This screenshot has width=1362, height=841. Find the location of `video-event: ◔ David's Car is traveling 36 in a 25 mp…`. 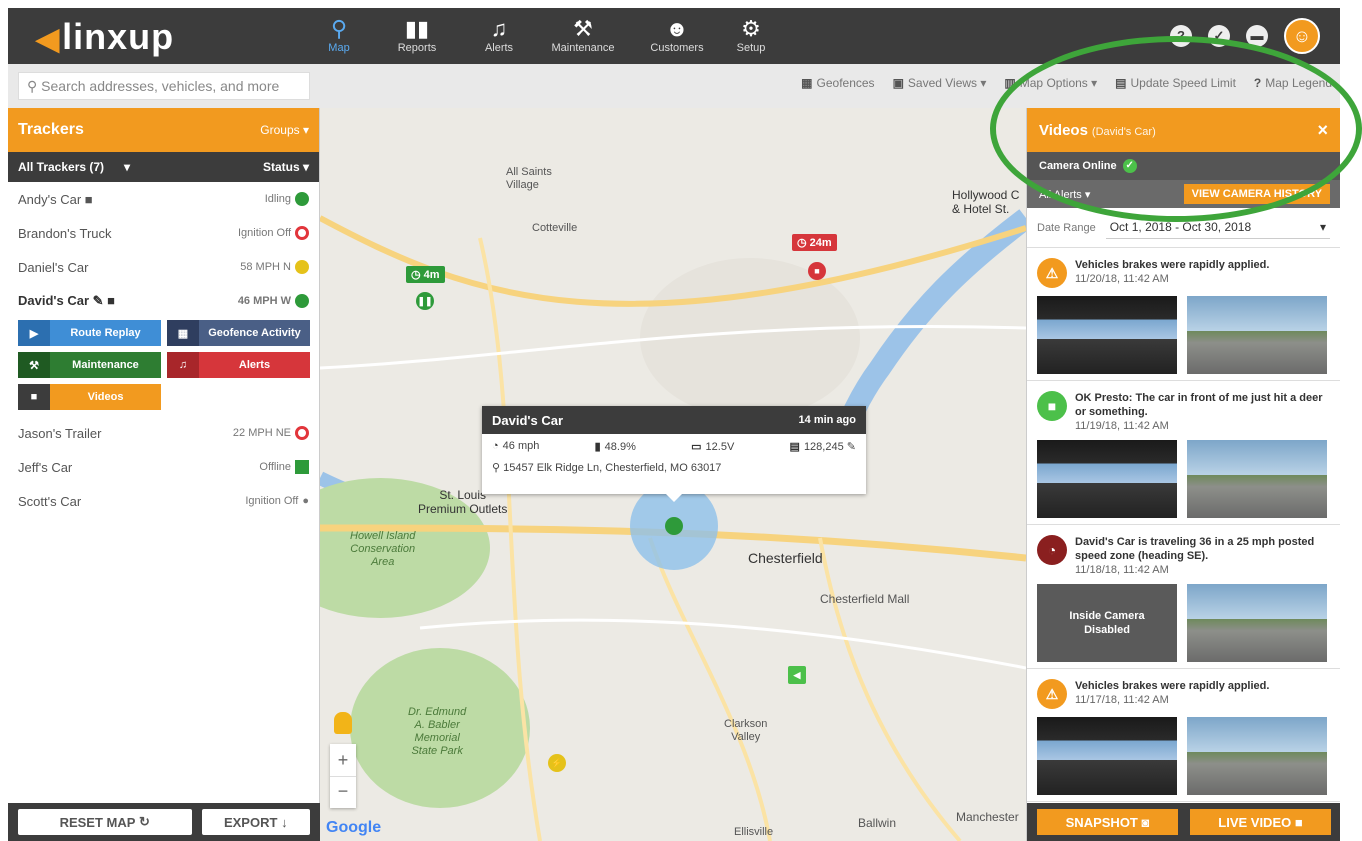

video-event: ◔ David's Car is traveling 36 in a 25 mp… is located at coordinates (1183, 597).